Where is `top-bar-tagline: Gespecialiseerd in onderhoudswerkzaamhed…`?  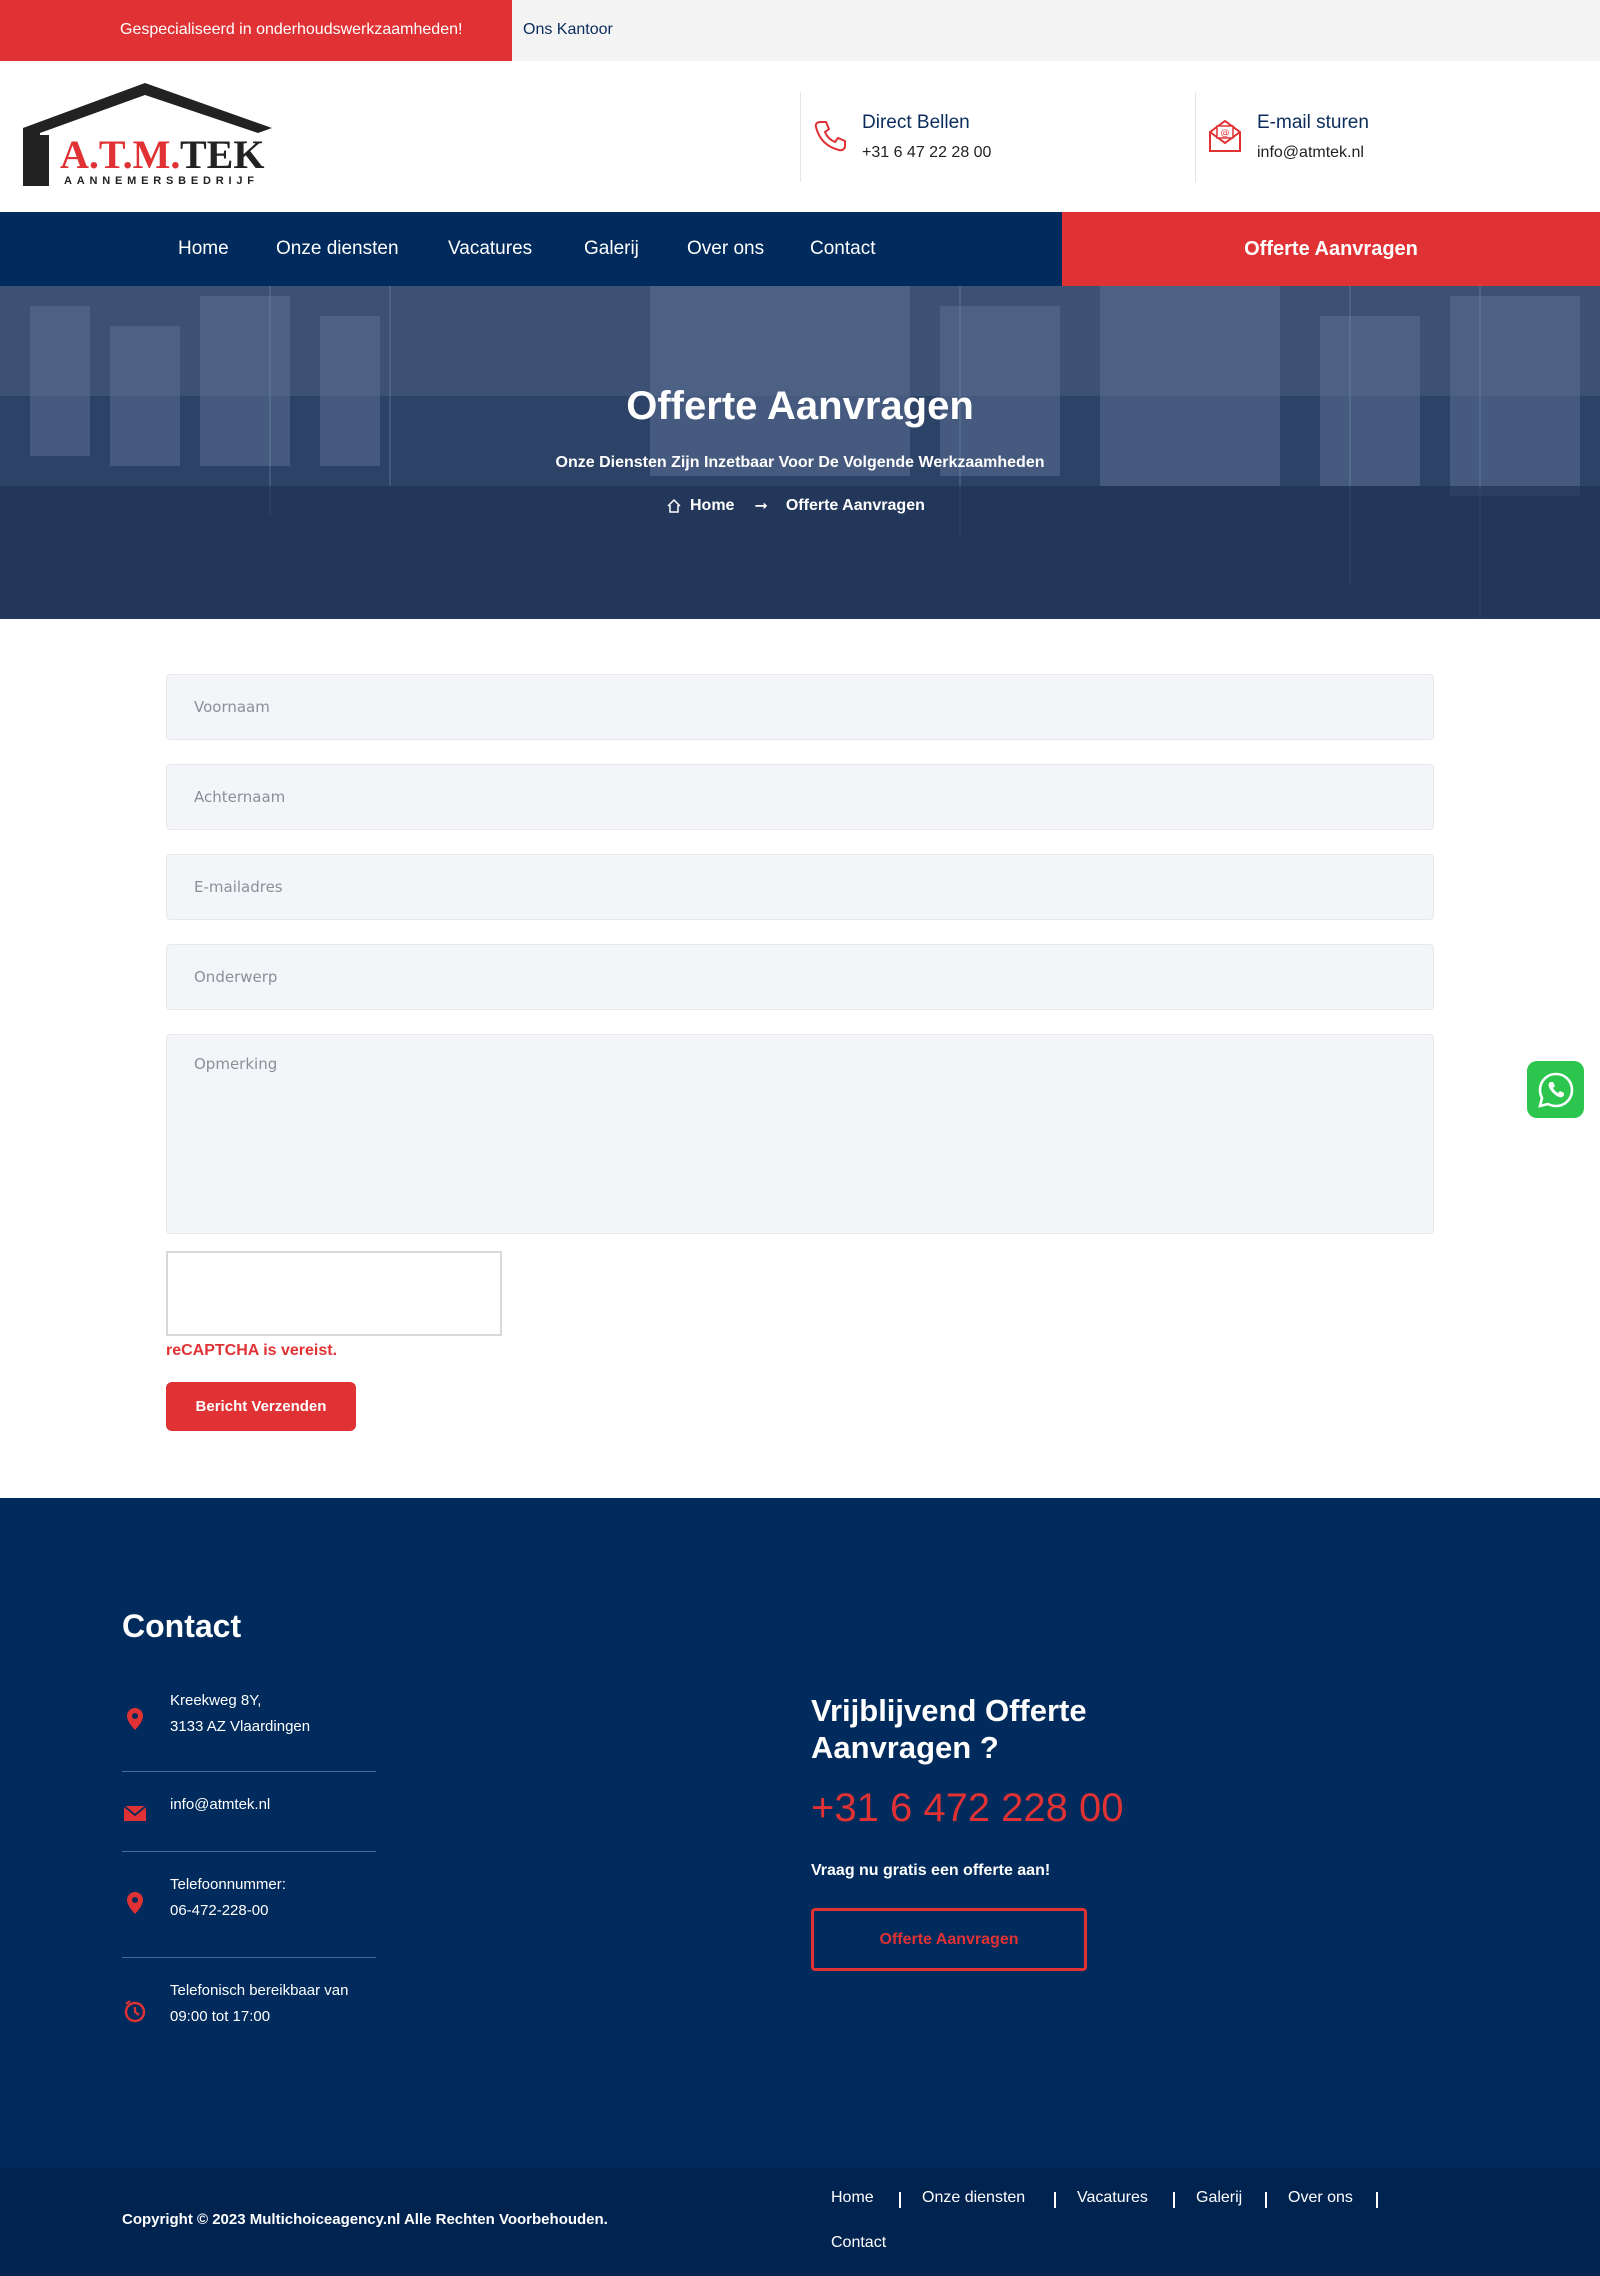
top-bar-tagline: Gespecialiseerd in onderhoudswerkzaamhed… is located at coordinates (291, 29).